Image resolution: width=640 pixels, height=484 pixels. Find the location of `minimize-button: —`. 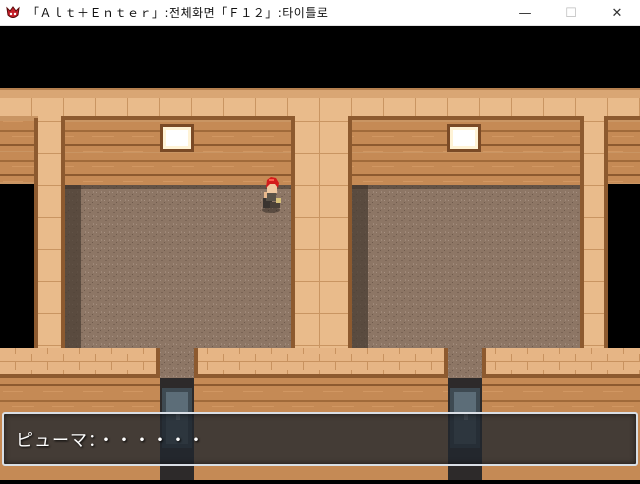

minimize-button: — is located at coordinates (525, 13).